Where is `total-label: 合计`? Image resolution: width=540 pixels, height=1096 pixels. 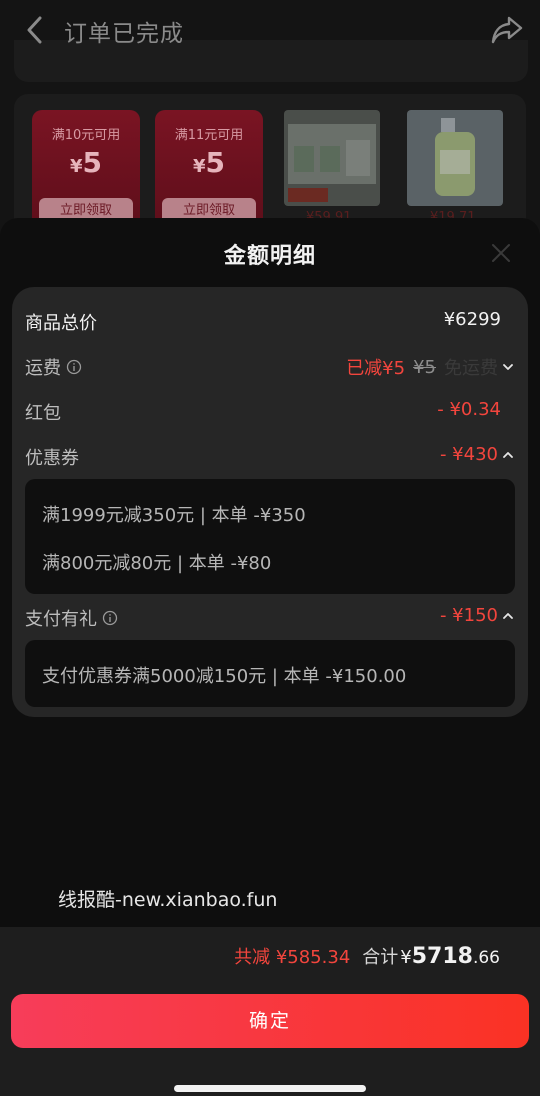 total-label: 合计 is located at coordinates (380, 957).